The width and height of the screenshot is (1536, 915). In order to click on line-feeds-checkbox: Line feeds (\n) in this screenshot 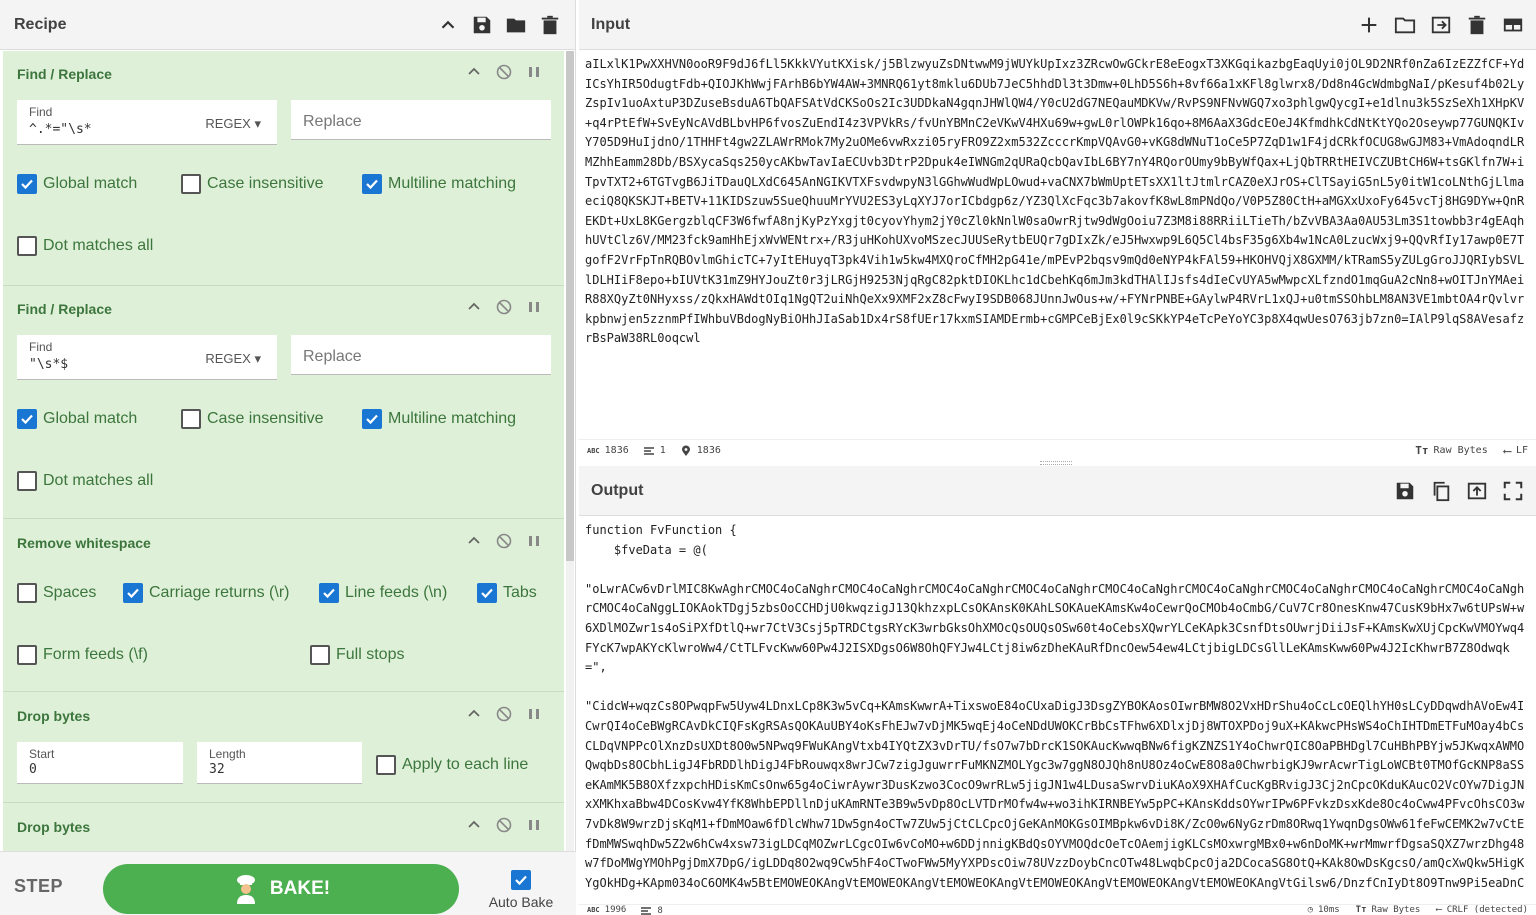, I will do `click(383, 593)`.